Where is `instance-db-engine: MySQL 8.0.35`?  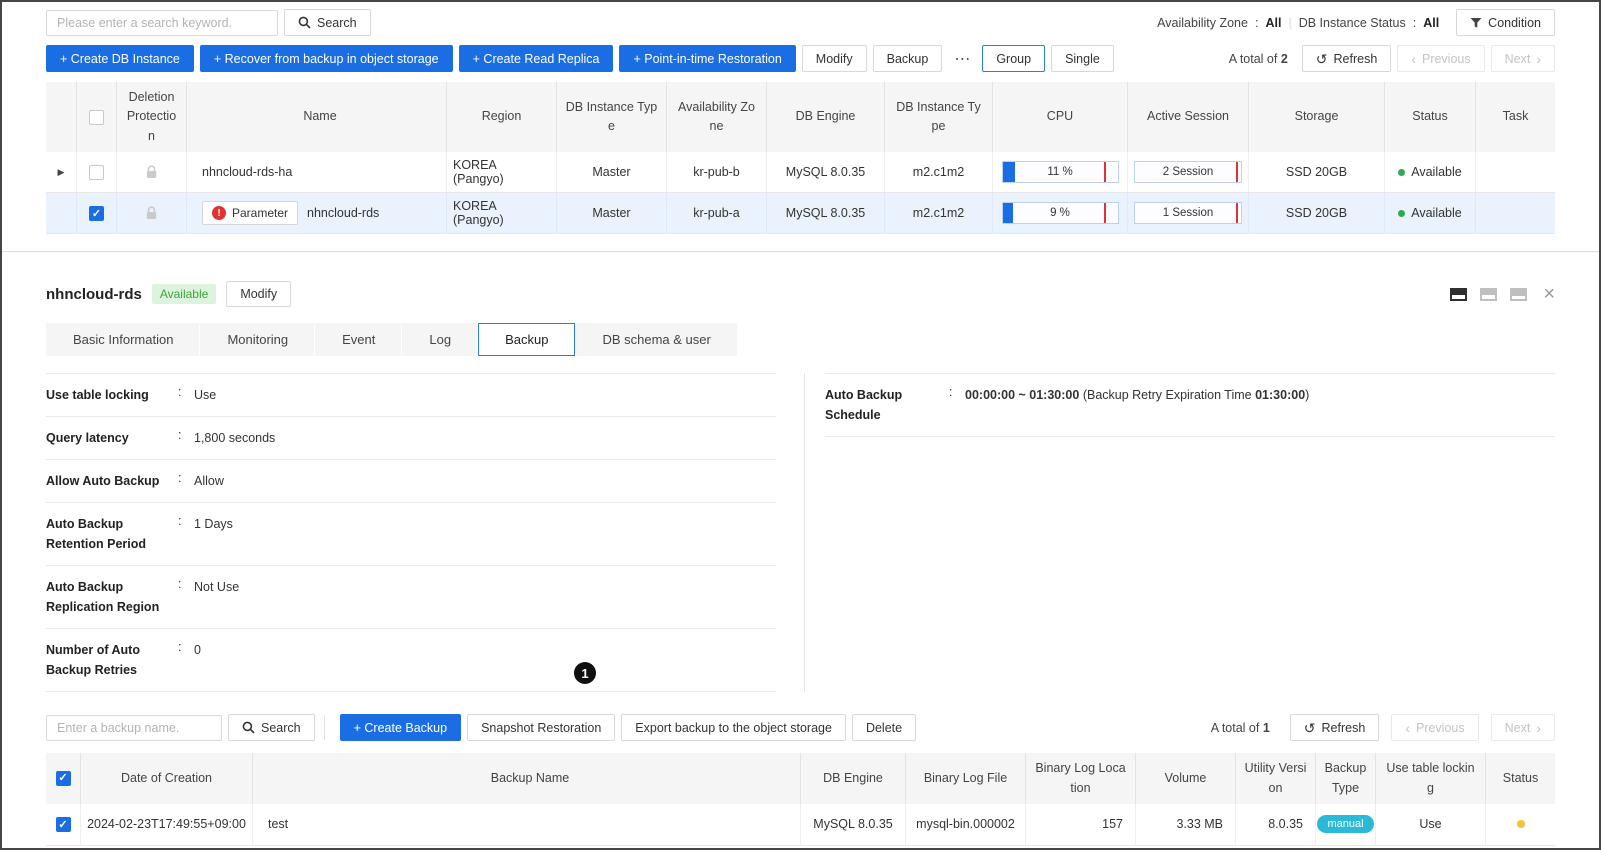 instance-db-engine: MySQL 8.0.35 is located at coordinates (825, 172).